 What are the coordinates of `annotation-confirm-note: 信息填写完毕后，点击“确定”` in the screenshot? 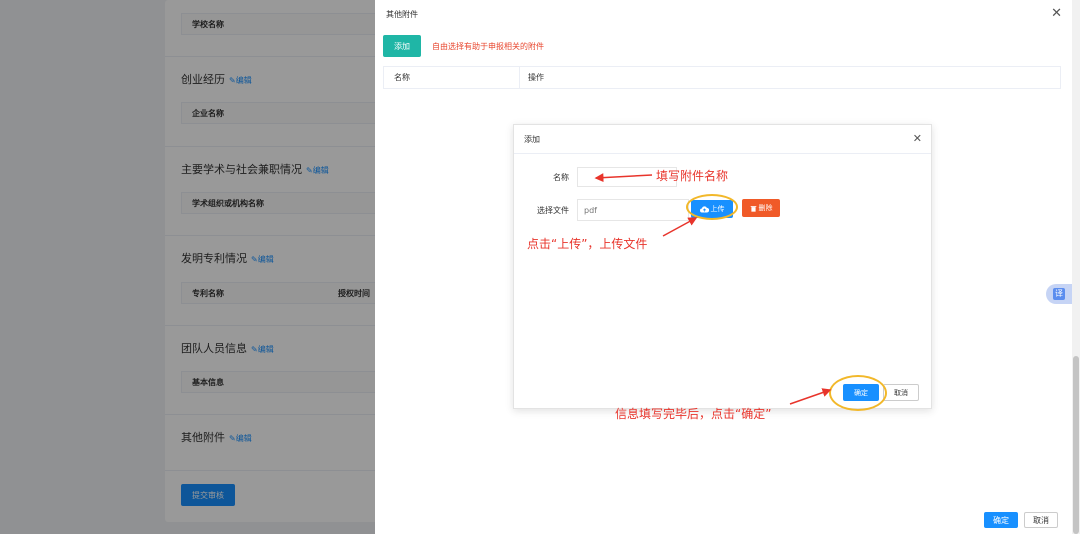 It's located at (693, 414).